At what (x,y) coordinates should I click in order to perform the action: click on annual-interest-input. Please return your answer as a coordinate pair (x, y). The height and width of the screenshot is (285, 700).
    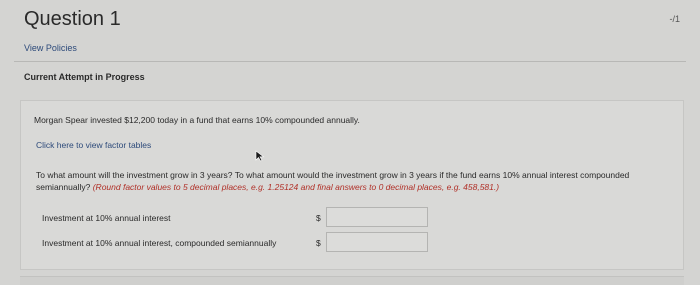
    Looking at the image, I should click on (377, 217).